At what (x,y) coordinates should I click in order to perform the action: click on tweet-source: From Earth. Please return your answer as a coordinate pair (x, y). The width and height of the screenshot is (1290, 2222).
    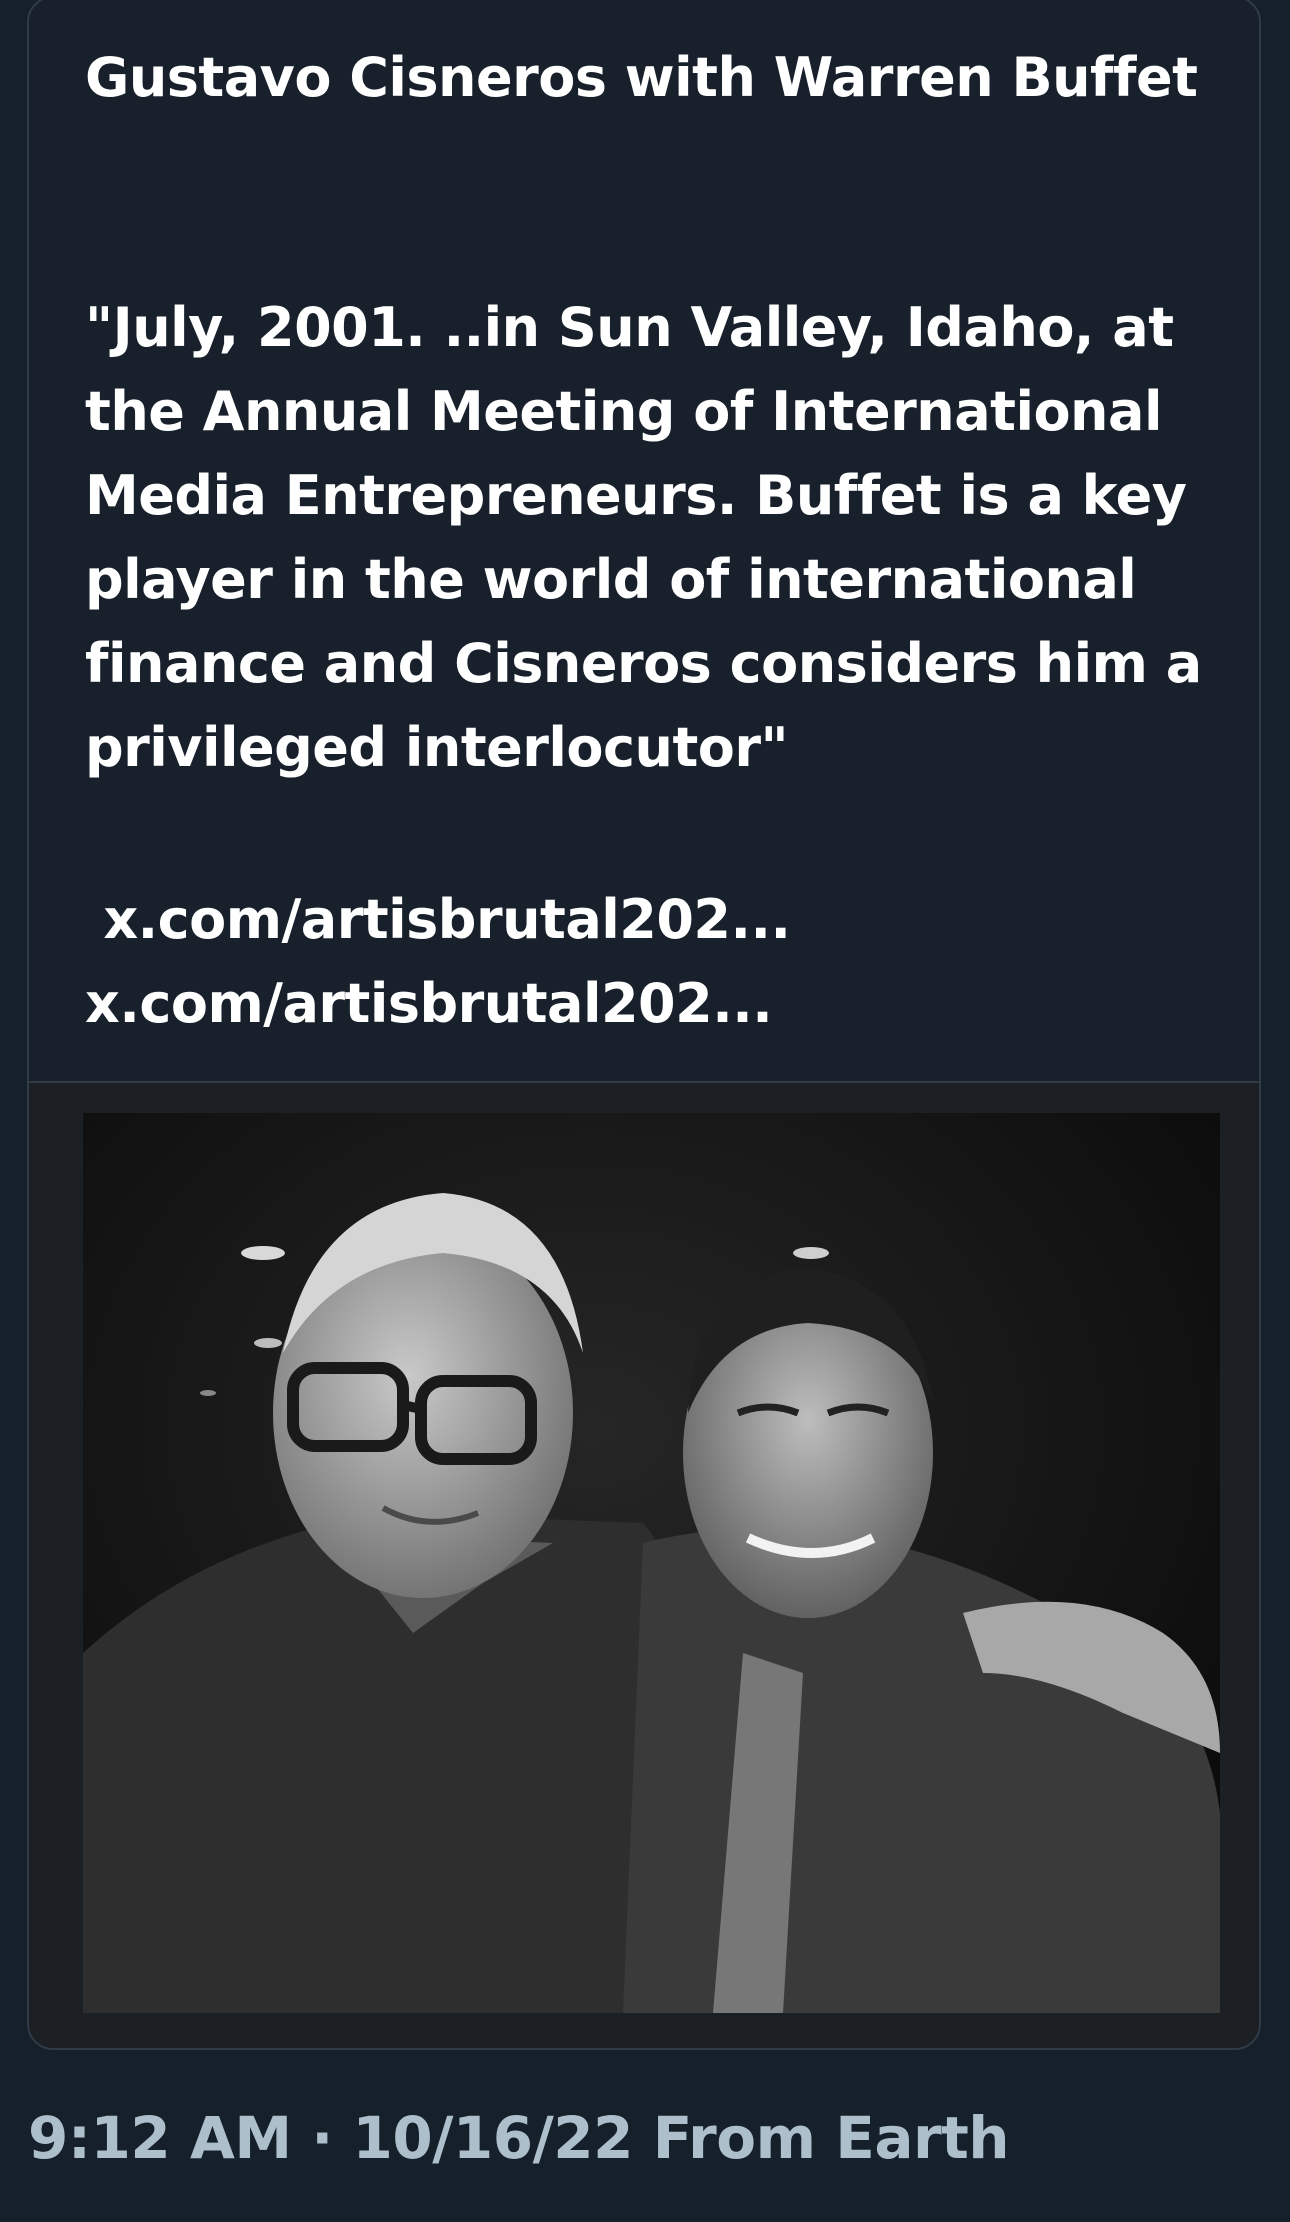
    Looking at the image, I should click on (831, 2138).